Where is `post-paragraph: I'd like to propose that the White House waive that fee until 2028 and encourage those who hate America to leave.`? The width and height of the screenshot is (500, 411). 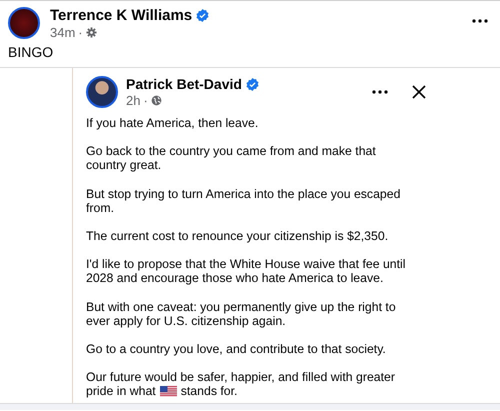 post-paragraph: I'd like to propose that the White House waive that fee until 2028 and encourage those who hate America to leave. is located at coordinates (246, 271).